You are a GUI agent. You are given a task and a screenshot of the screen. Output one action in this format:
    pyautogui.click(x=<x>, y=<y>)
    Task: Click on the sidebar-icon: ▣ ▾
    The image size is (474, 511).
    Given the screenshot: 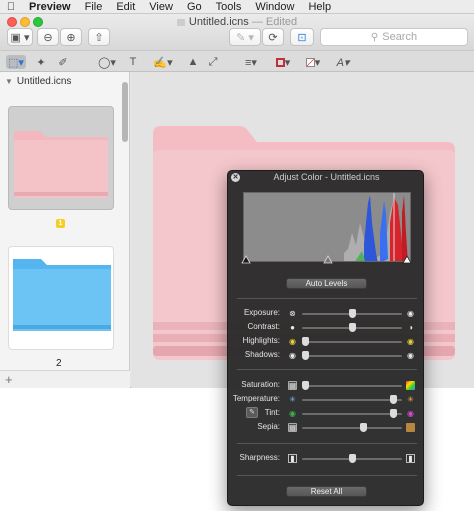 What is the action you would take?
    pyautogui.click(x=20, y=37)
    